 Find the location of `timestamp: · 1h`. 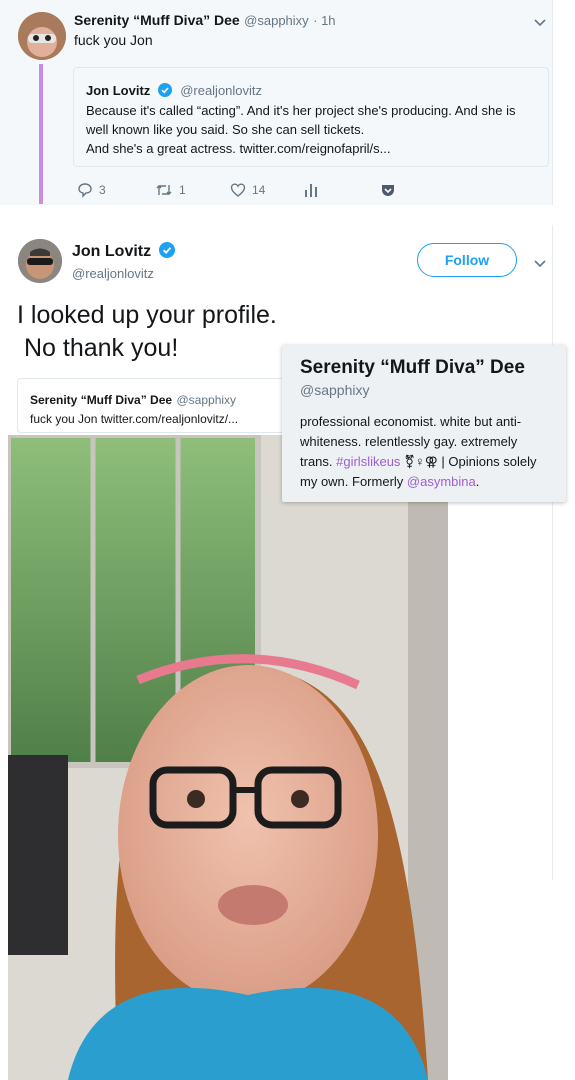

timestamp: · 1h is located at coordinates (324, 20).